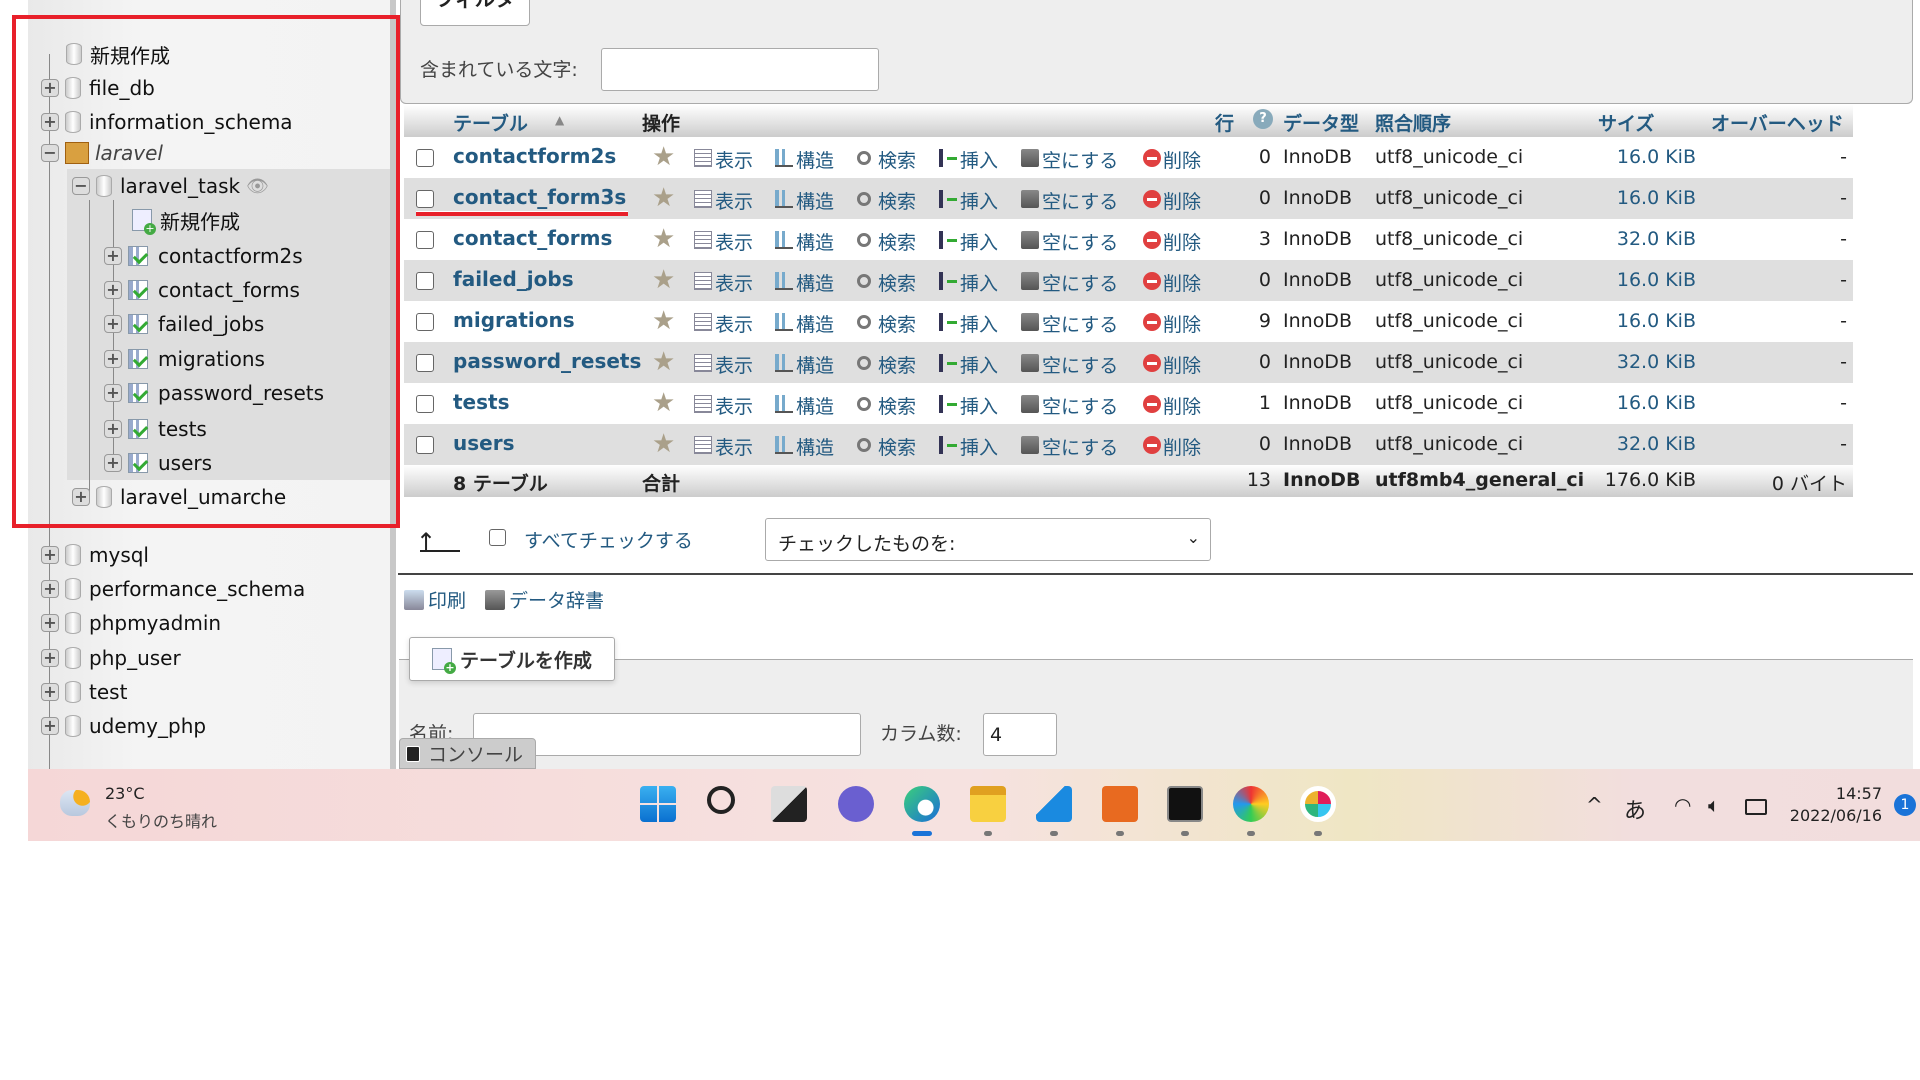 This screenshot has height=1080, width=1920. What do you see at coordinates (856, 804) in the screenshot?
I see `teams-chat-icon` at bounding box center [856, 804].